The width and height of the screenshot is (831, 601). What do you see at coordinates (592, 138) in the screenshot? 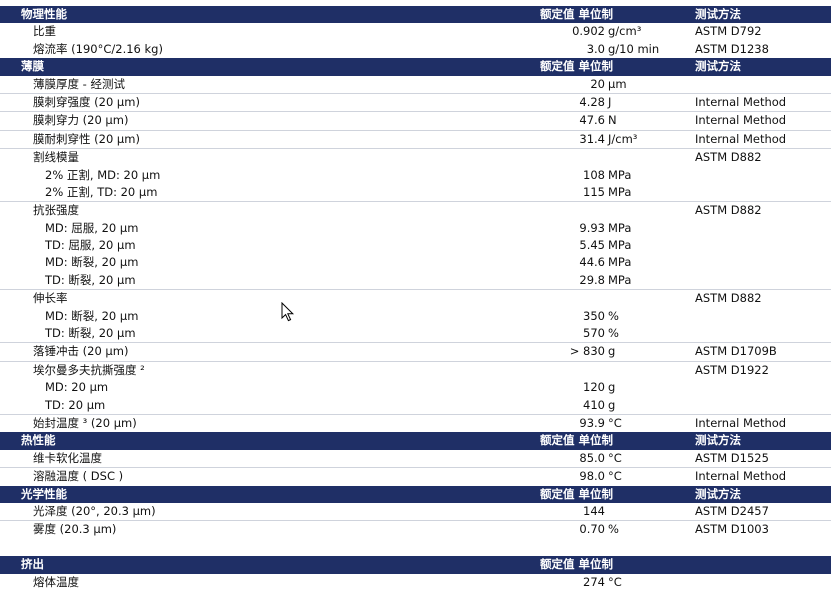
I see `property-value: 31.4` at bounding box center [592, 138].